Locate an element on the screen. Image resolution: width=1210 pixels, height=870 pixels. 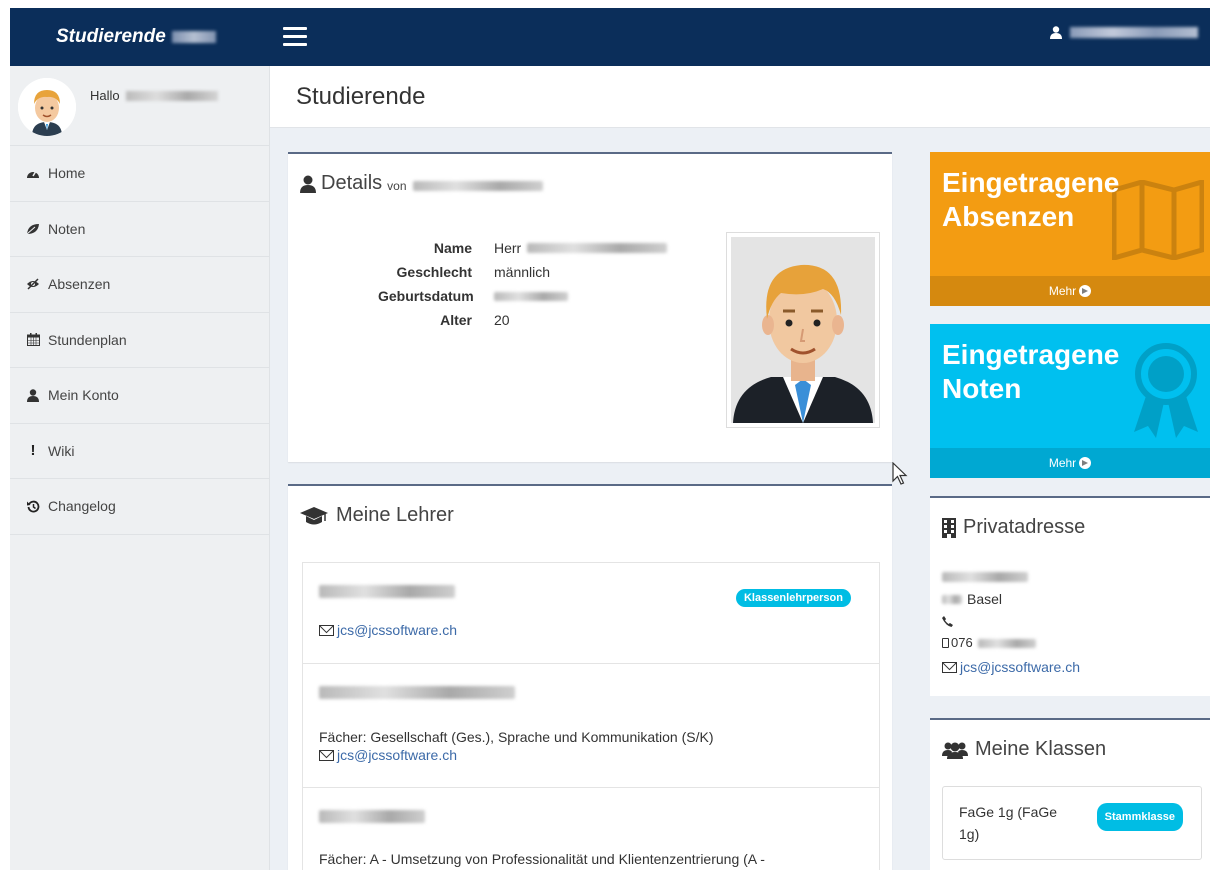
page-title-text: Studierende is located at coordinates (361, 96).